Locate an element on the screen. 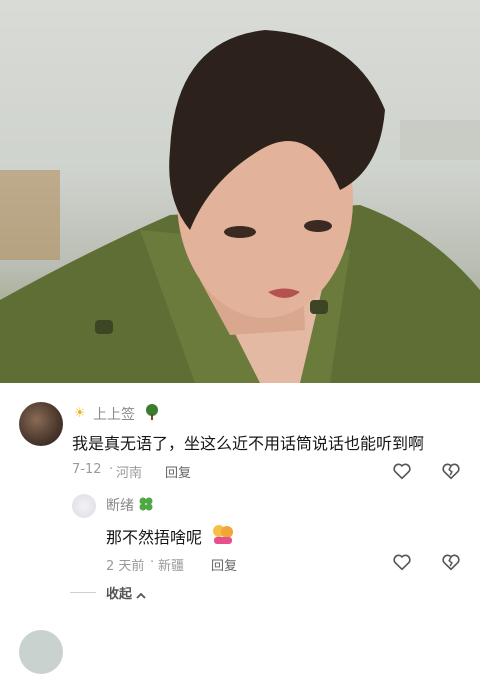  collapse-replies-button: 收起 is located at coordinates (108, 592).